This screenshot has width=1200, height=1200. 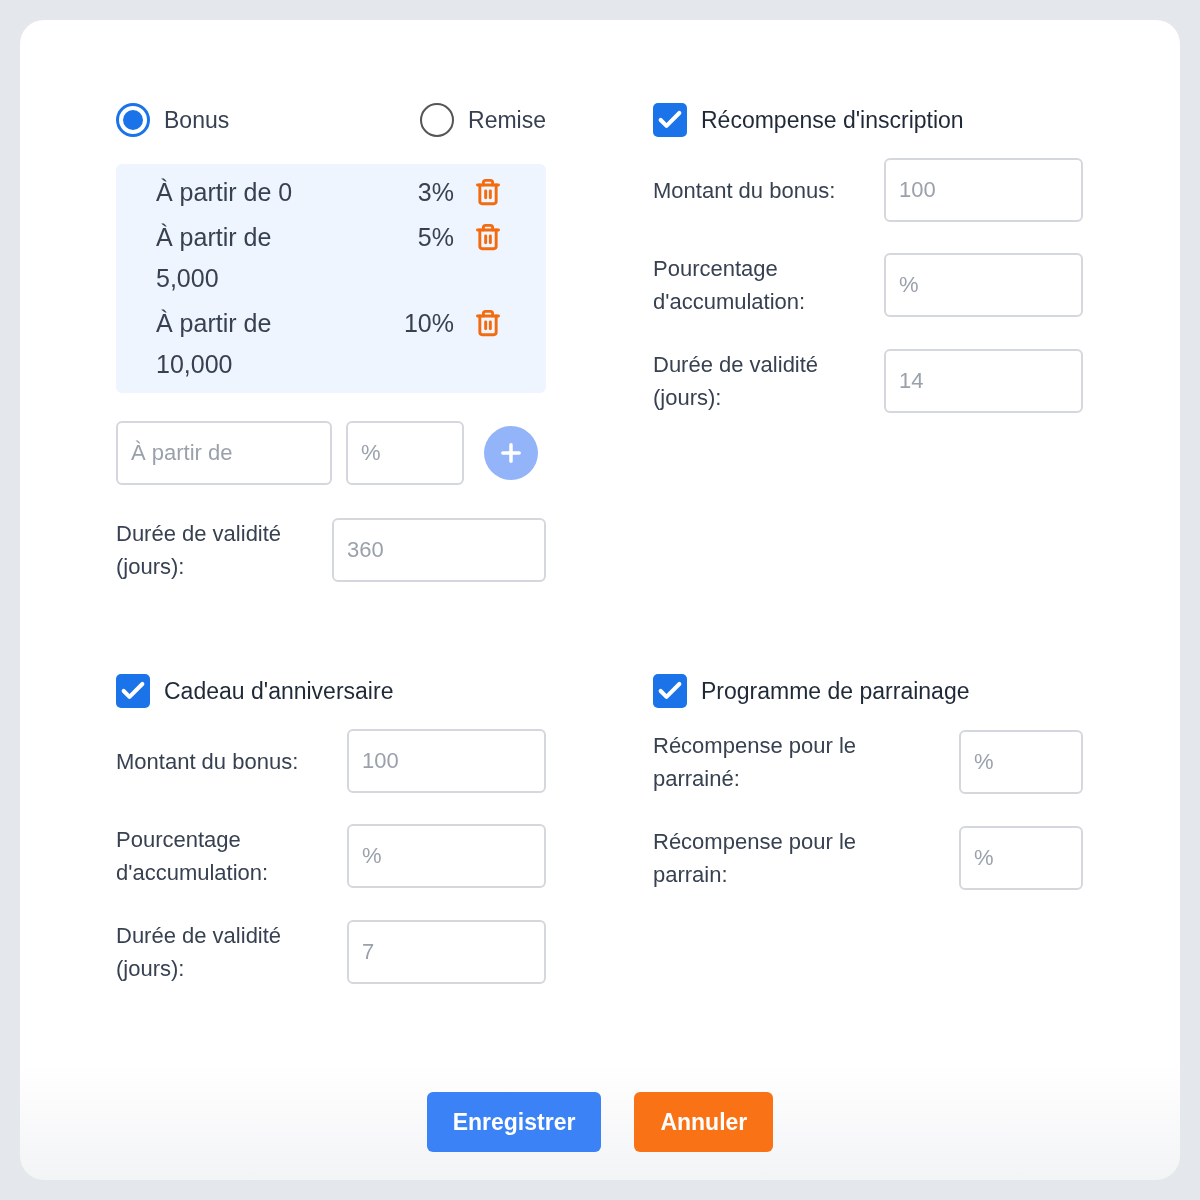 What do you see at coordinates (755, 858) in the screenshot?
I see `field-label: Récompense pour le parrain:` at bounding box center [755, 858].